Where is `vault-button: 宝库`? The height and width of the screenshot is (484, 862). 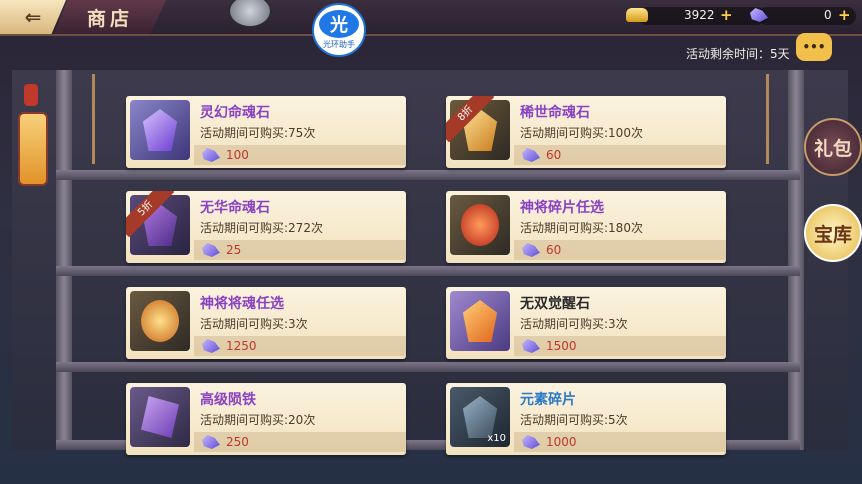 vault-button: 宝库 is located at coordinates (833, 233).